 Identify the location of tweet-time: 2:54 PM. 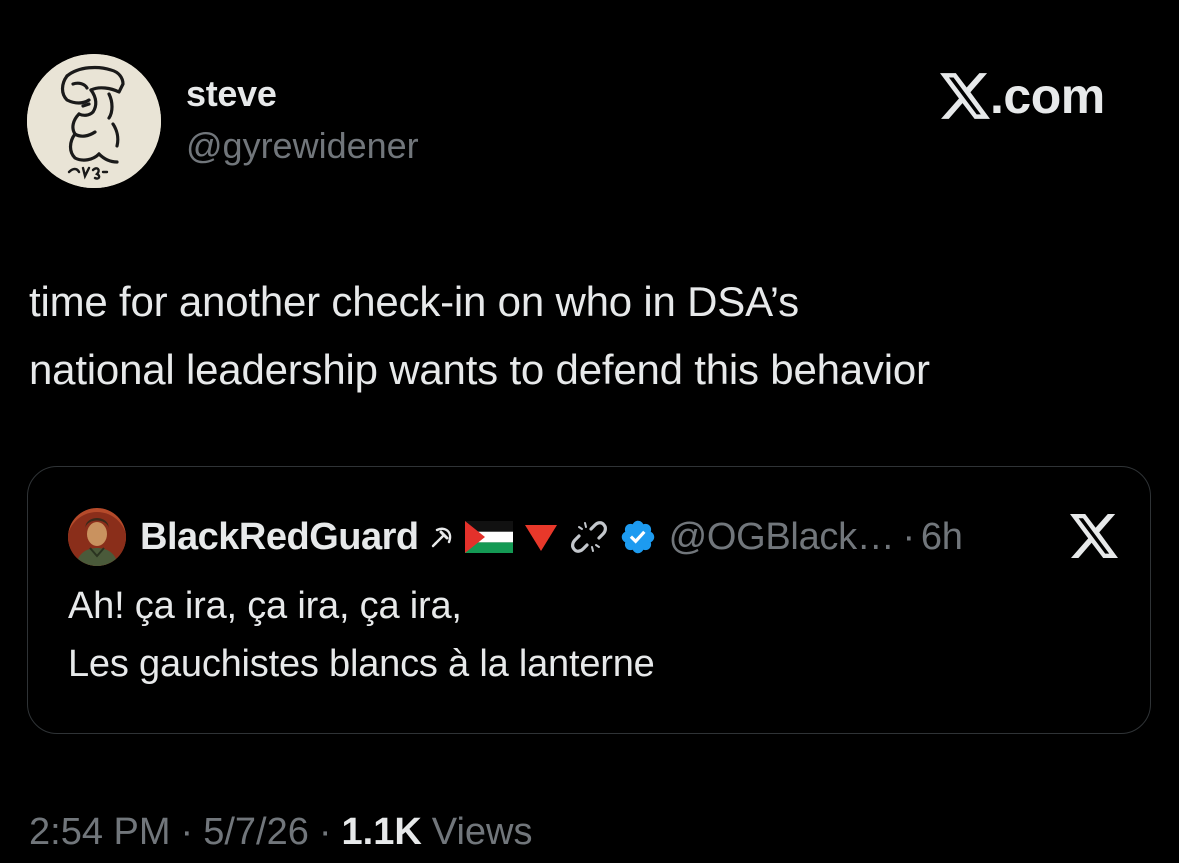
(100, 832).